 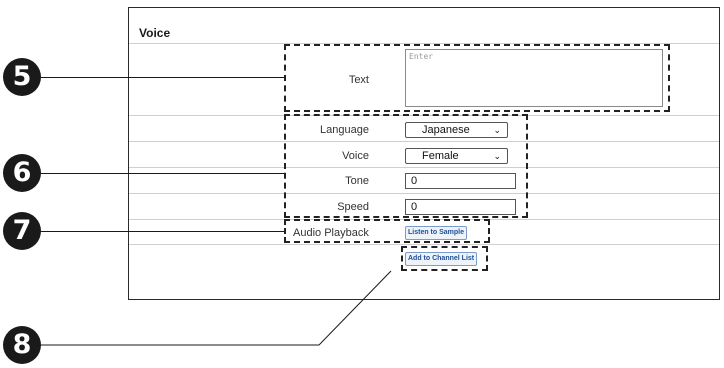 What do you see at coordinates (477, 78) in the screenshot?
I see `callout-box-text` at bounding box center [477, 78].